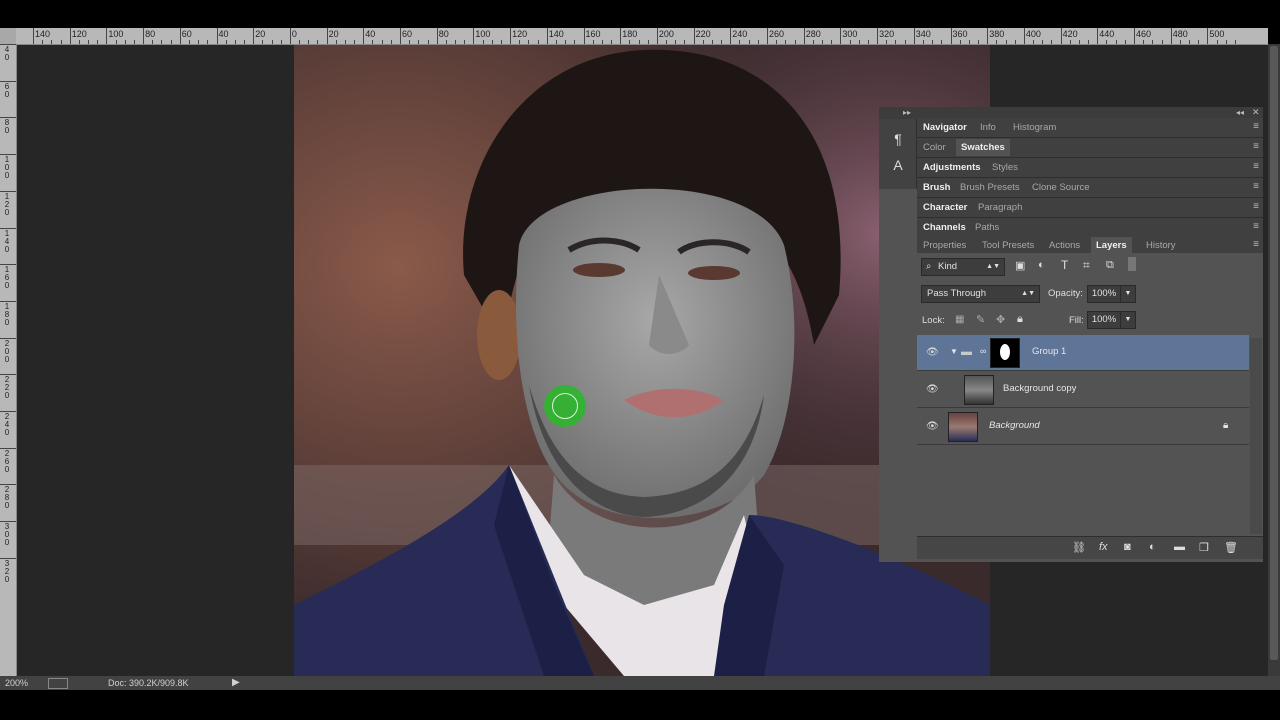 This screenshot has width=1280, height=720. I want to click on status-preview-icon, so click(58, 683).